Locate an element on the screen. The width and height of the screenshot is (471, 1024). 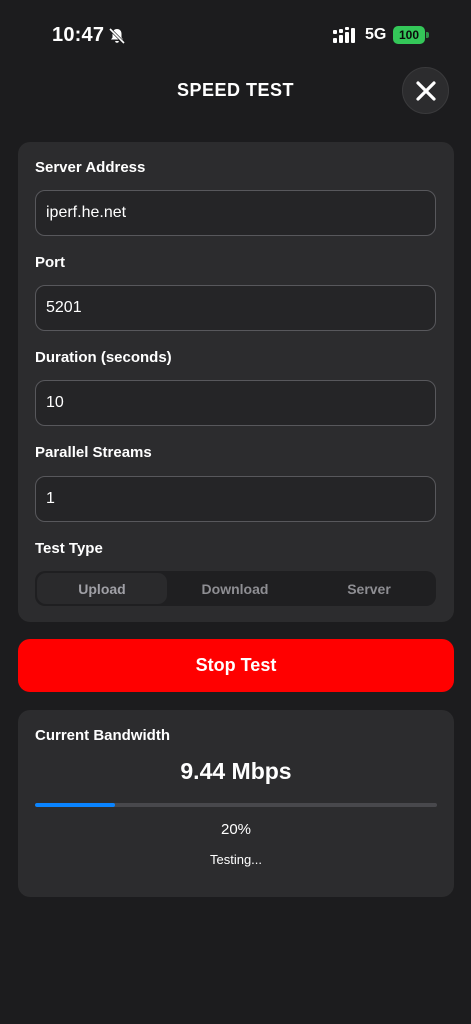
test-type-label: Test Type is located at coordinates (69, 548).